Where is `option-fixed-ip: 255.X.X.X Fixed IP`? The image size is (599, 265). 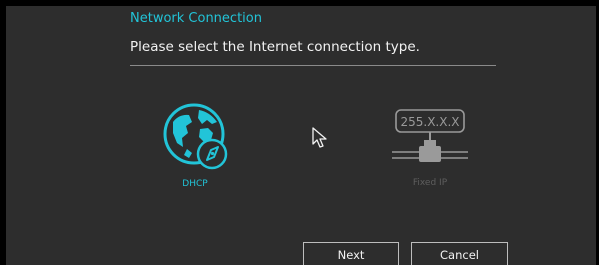 option-fixed-ip: 255.X.X.X Fixed IP is located at coordinates (430, 154).